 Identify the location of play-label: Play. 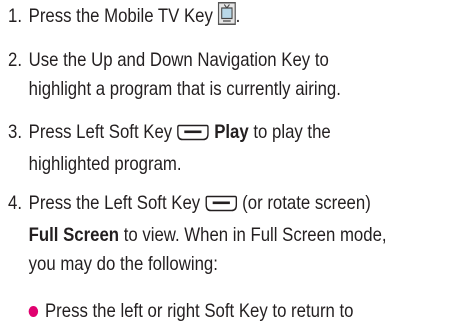
(231, 132).